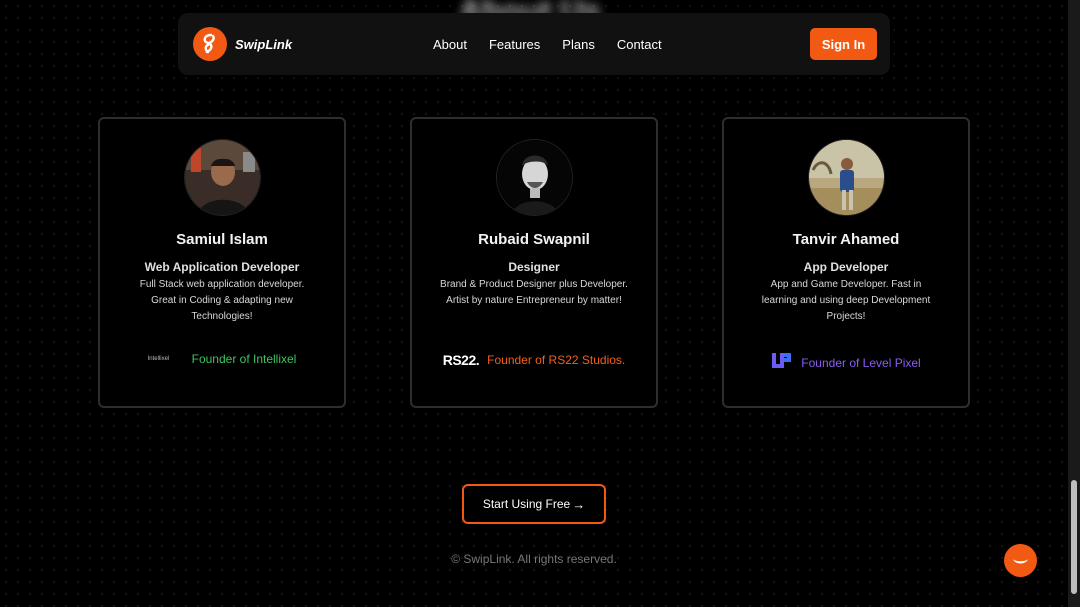 The image size is (1080, 607). What do you see at coordinates (526, 504) in the screenshot?
I see `cta-label: Start Using Free` at bounding box center [526, 504].